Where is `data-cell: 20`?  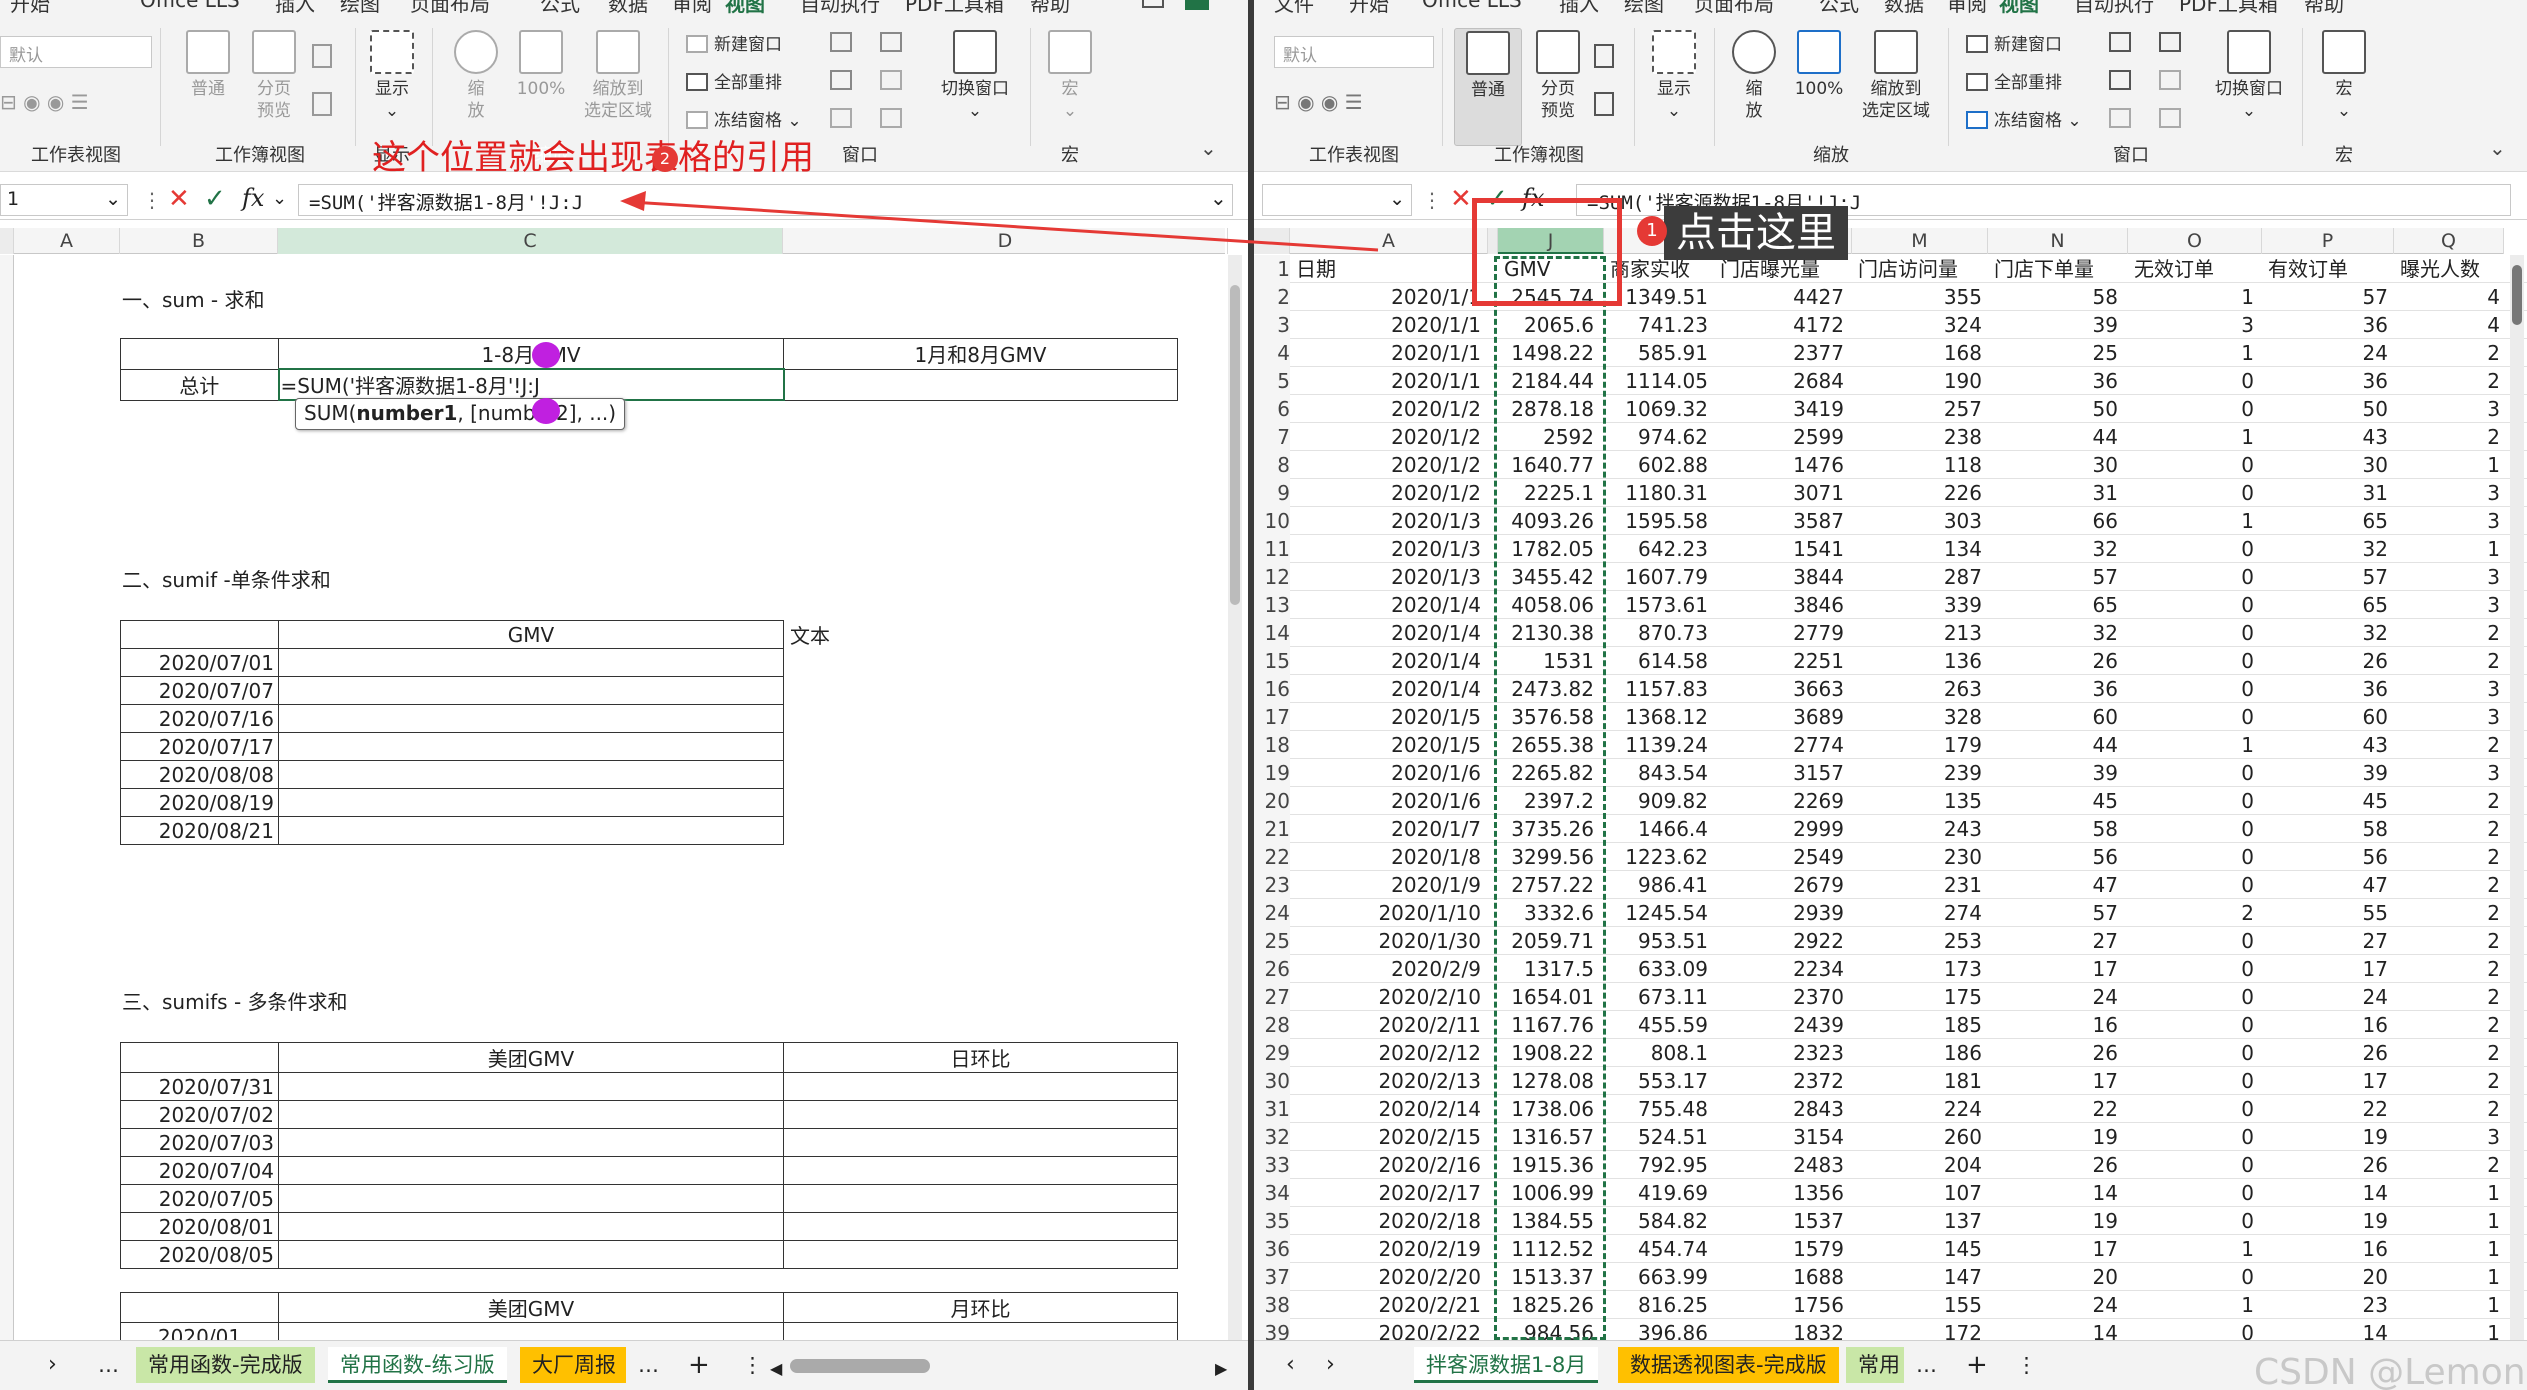 data-cell: 20 is located at coordinates (2055, 1277).